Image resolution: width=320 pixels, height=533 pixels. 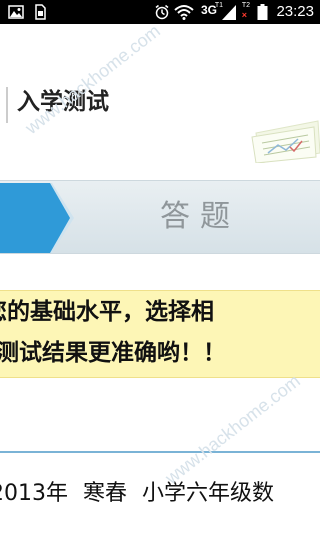 What do you see at coordinates (285, 141) in the screenshot?
I see `worksheet-illustration` at bounding box center [285, 141].